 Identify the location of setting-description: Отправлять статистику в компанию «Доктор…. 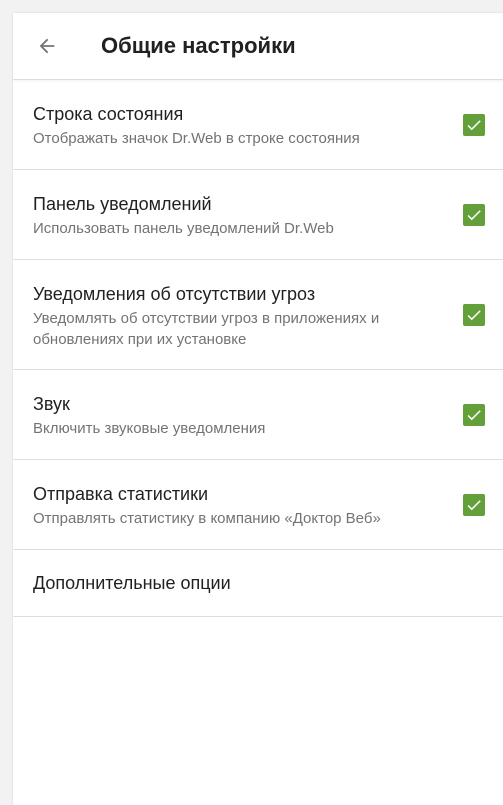
(207, 518).